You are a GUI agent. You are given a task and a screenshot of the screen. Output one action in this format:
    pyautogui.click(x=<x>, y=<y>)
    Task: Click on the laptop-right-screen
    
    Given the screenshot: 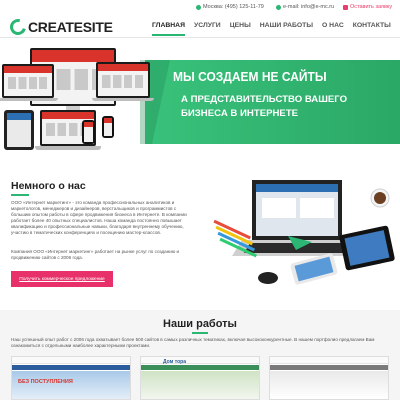 What is the action you would take?
    pyautogui.click(x=123, y=80)
    